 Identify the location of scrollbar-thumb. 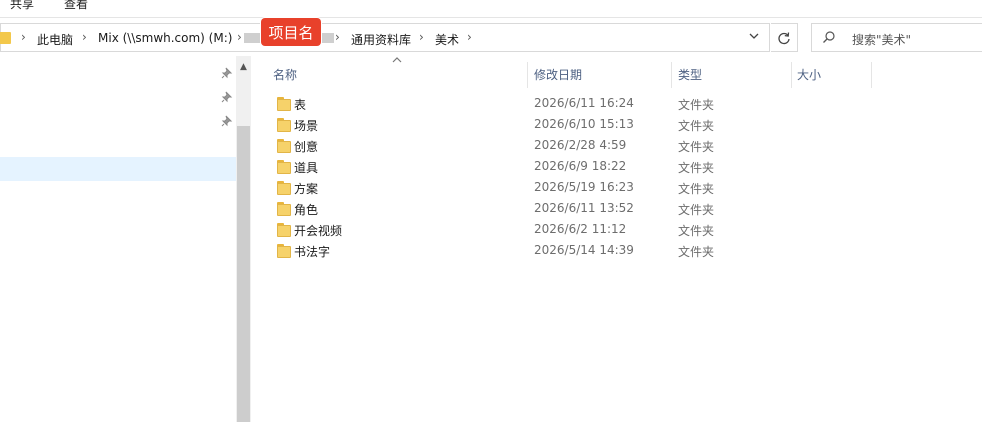
(243, 274).